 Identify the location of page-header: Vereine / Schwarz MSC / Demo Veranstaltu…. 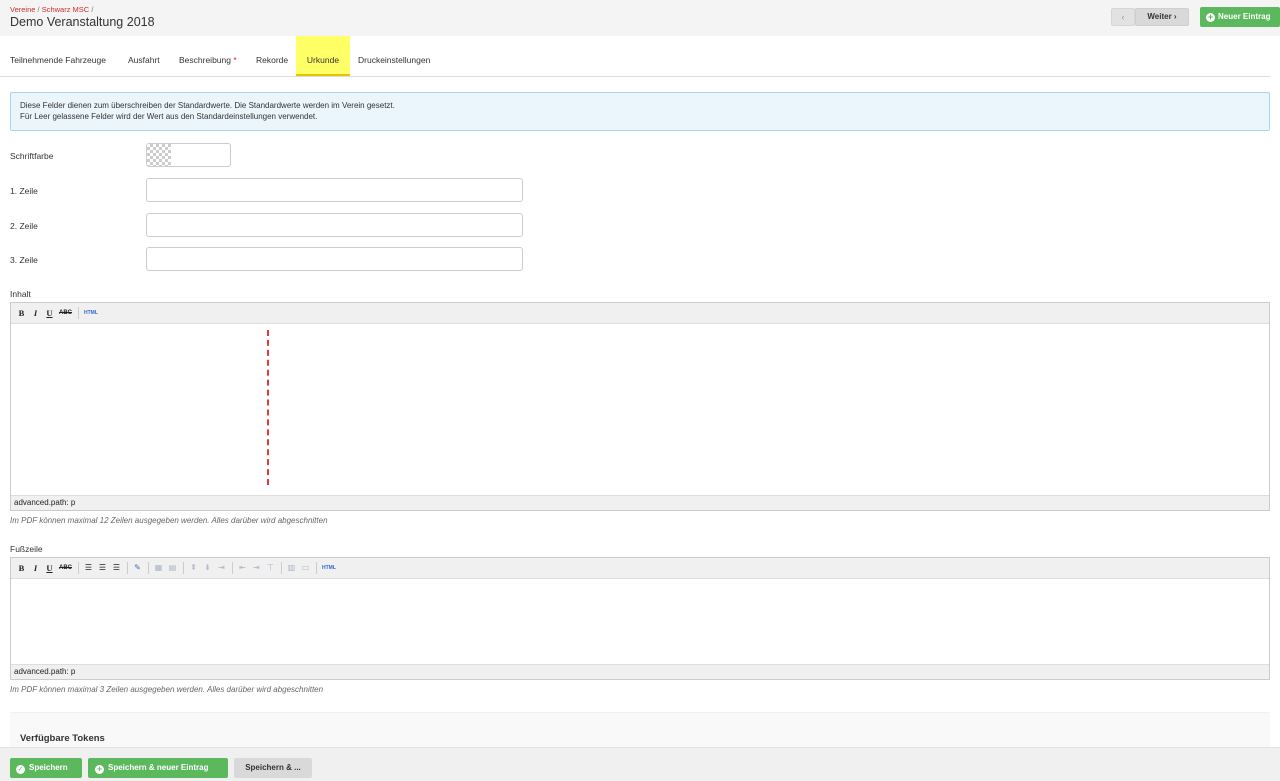
(640, 18).